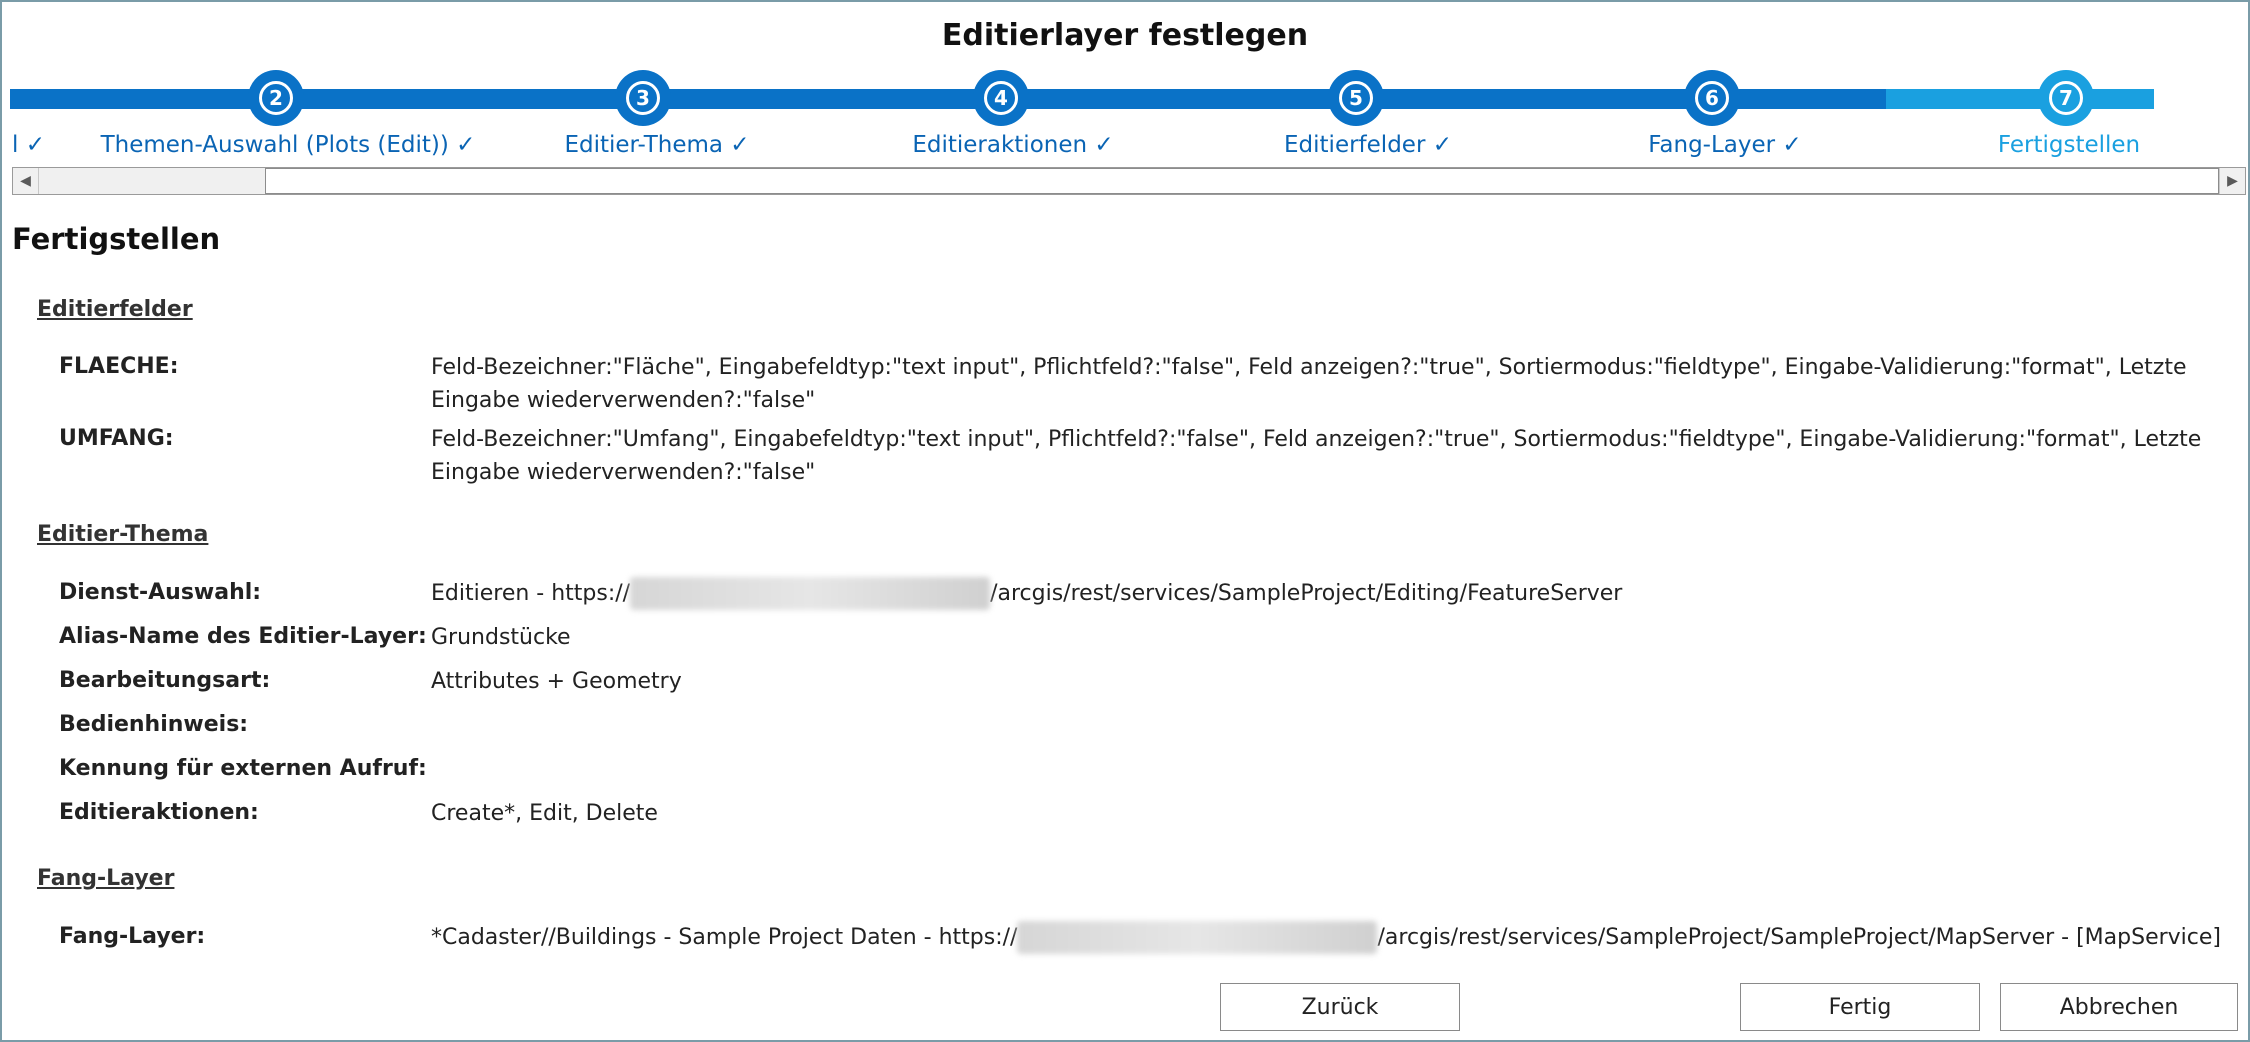 Image resolution: width=2250 pixels, height=1042 pixels. I want to click on step-label-1-partial: l ✓, so click(28, 145).